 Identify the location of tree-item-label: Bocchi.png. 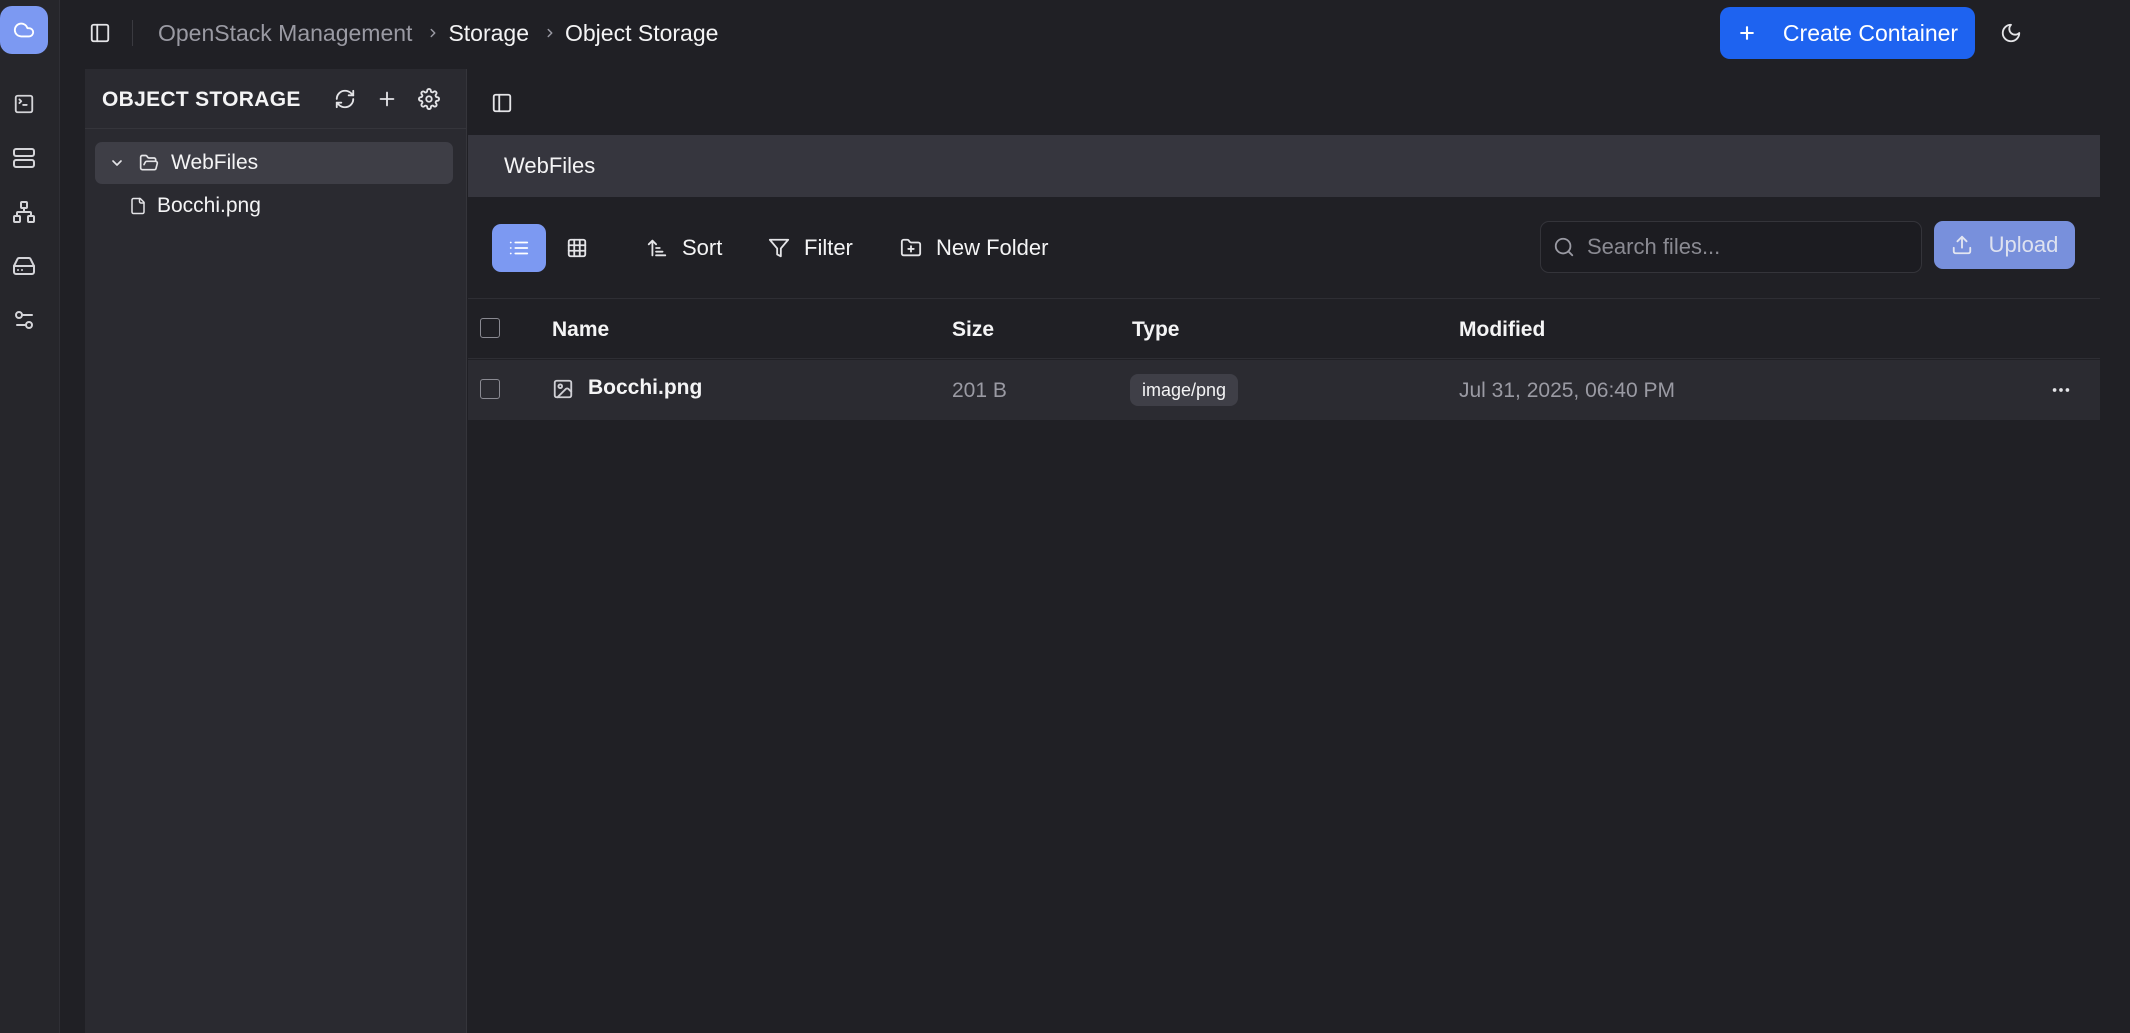
(209, 205).